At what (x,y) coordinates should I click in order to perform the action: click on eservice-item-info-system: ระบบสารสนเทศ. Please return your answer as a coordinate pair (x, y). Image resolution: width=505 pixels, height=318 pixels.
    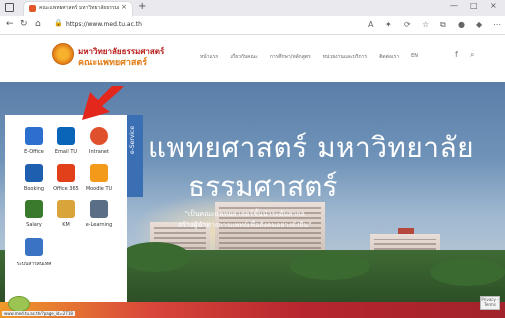
    Looking at the image, I should click on (34, 253).